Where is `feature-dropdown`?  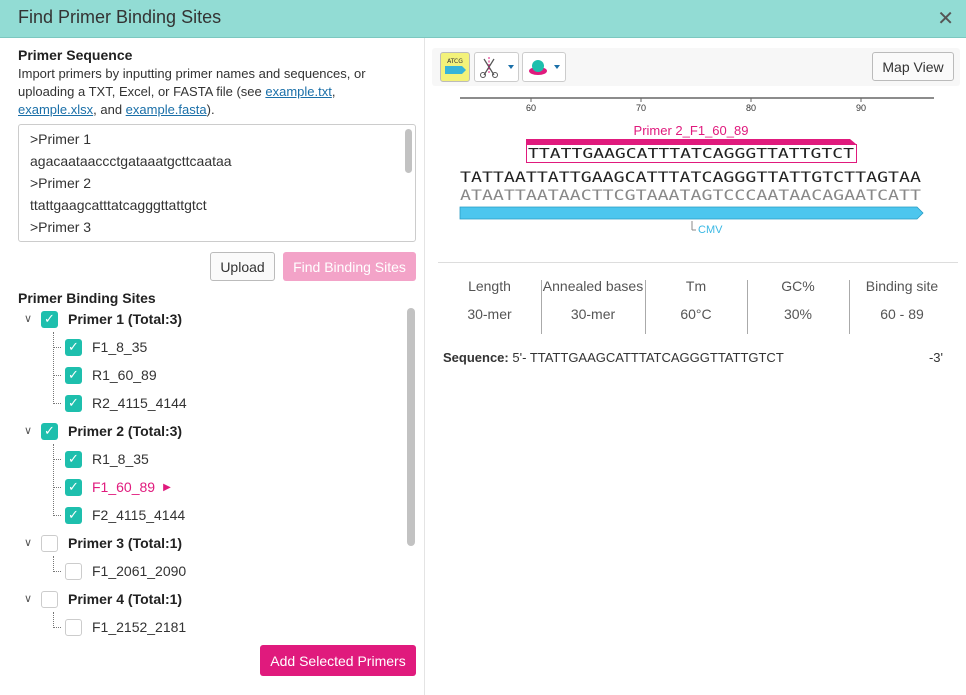 feature-dropdown is located at coordinates (544, 67).